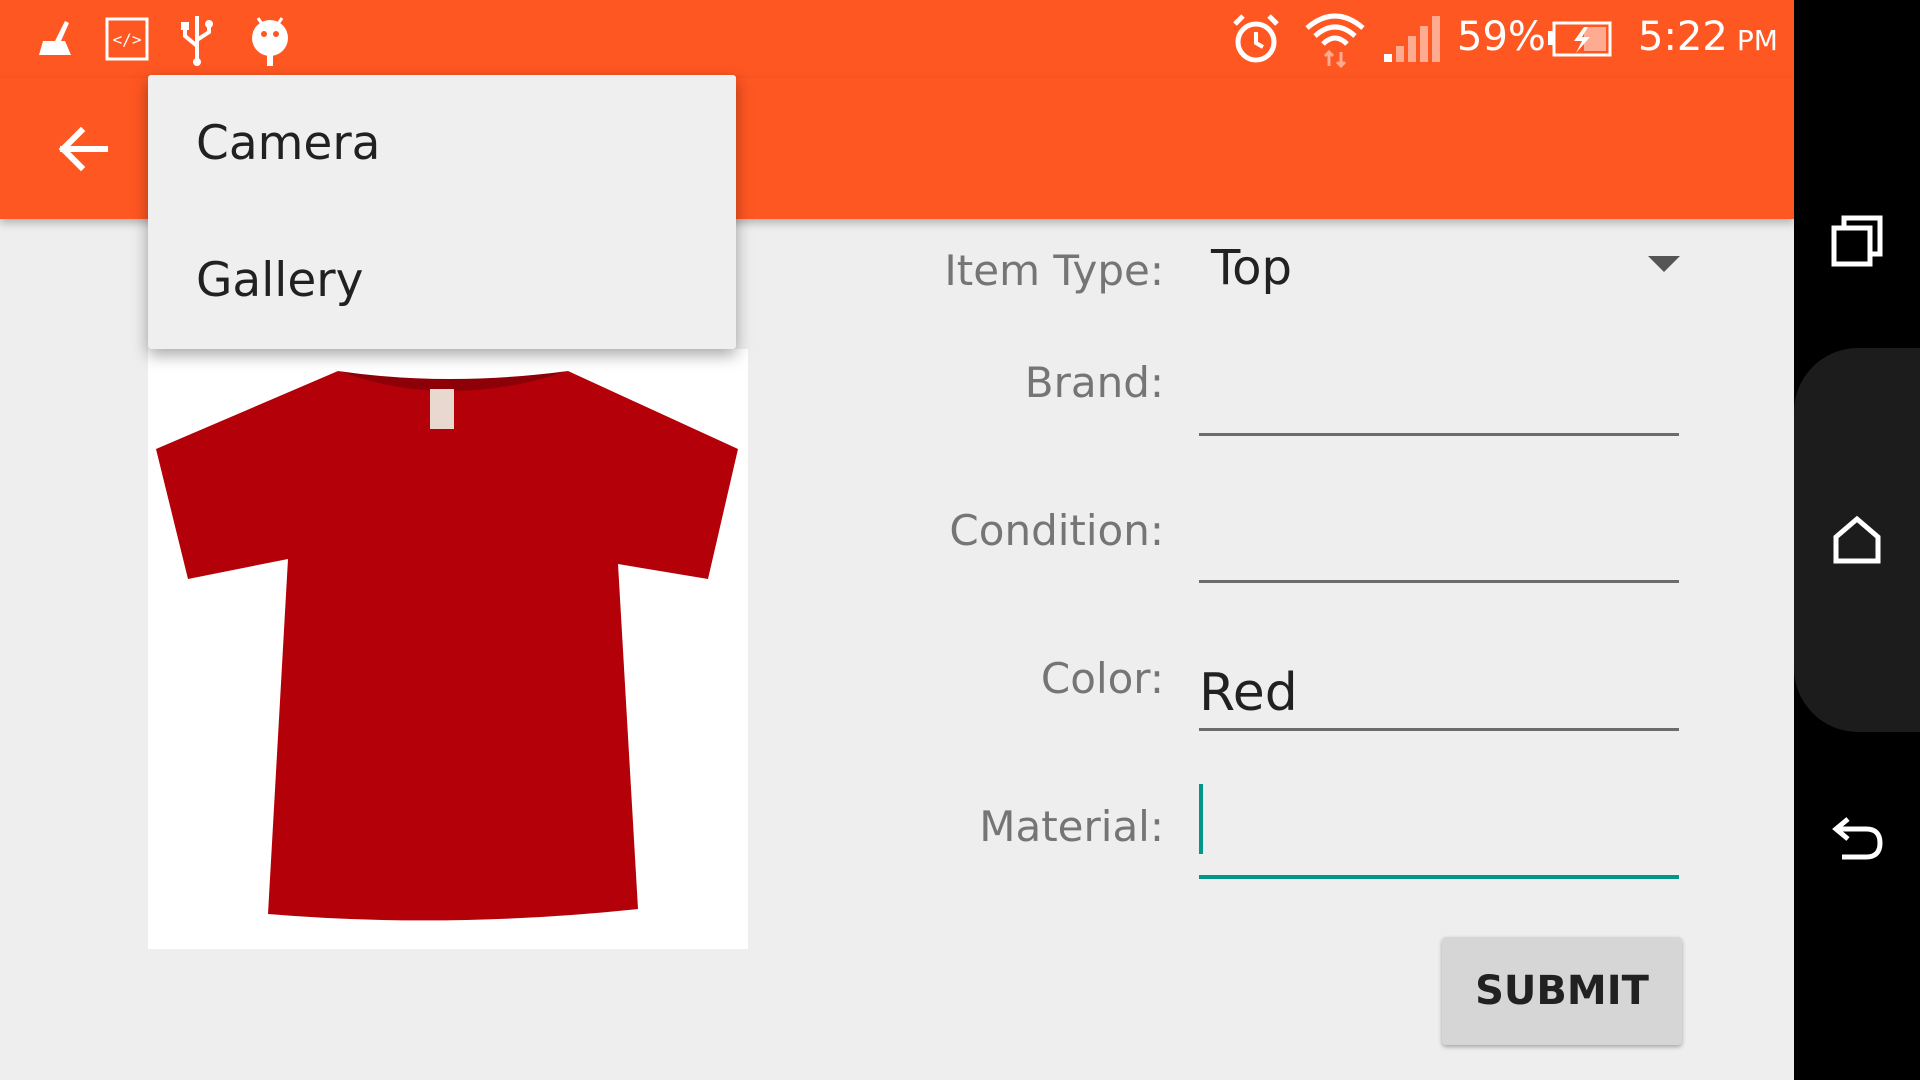  What do you see at coordinates (1054, 270) in the screenshot?
I see `item-type-label: Item Type:` at bounding box center [1054, 270].